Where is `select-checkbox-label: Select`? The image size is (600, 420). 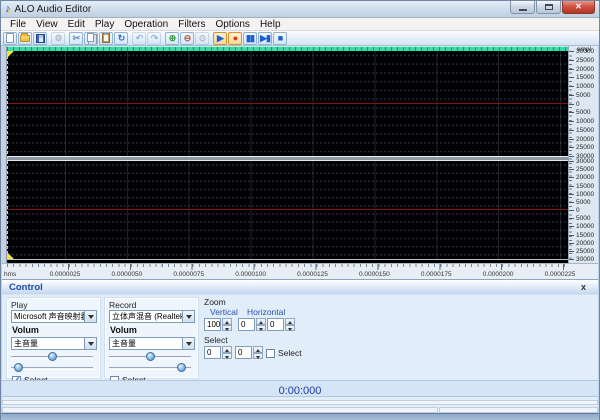 select-checkbox-label: Select is located at coordinates (290, 353).